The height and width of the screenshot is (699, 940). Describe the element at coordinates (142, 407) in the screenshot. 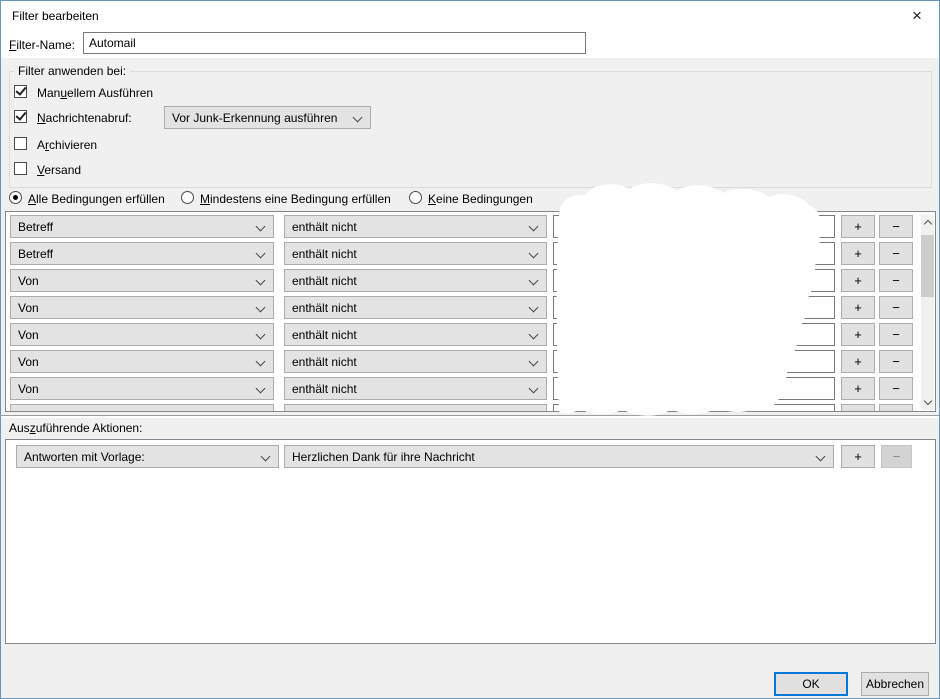

I see `condition-attribute-select` at that location.